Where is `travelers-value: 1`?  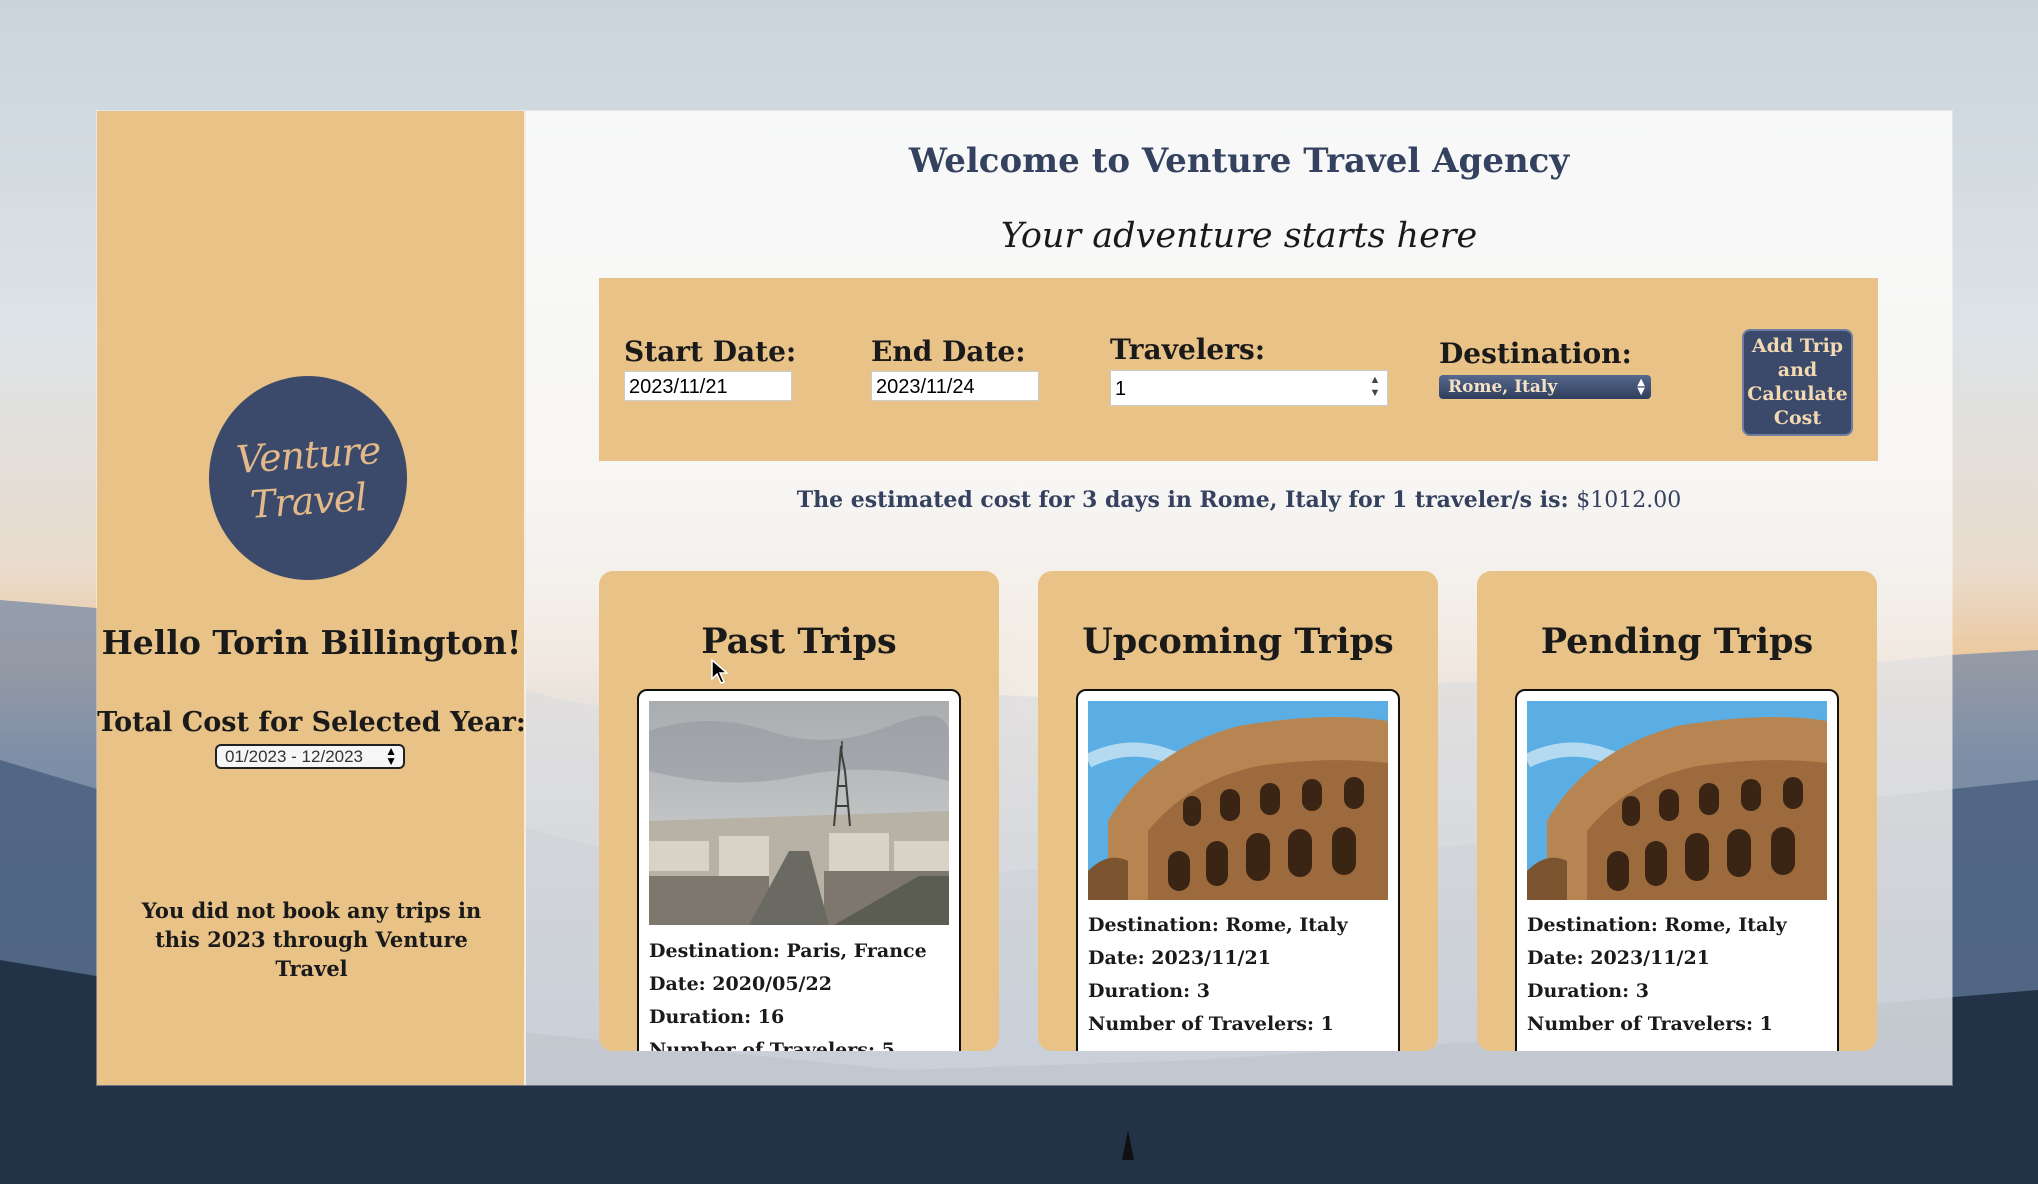 travelers-value: 1 is located at coordinates (1121, 389).